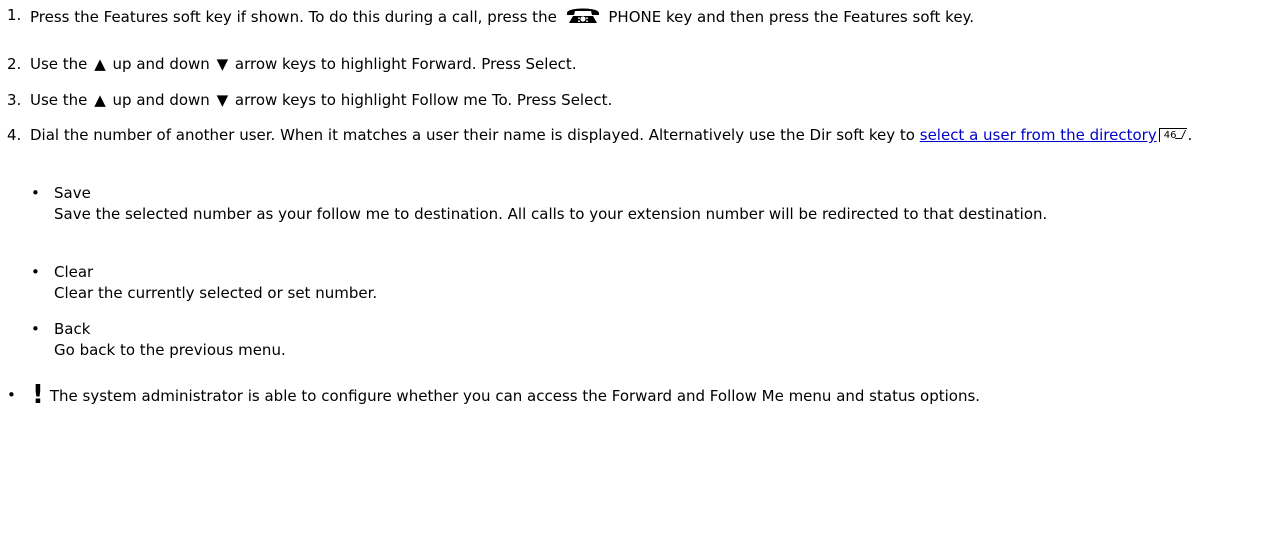  Describe the element at coordinates (14, 64) in the screenshot. I see `step-number: 2.` at that location.